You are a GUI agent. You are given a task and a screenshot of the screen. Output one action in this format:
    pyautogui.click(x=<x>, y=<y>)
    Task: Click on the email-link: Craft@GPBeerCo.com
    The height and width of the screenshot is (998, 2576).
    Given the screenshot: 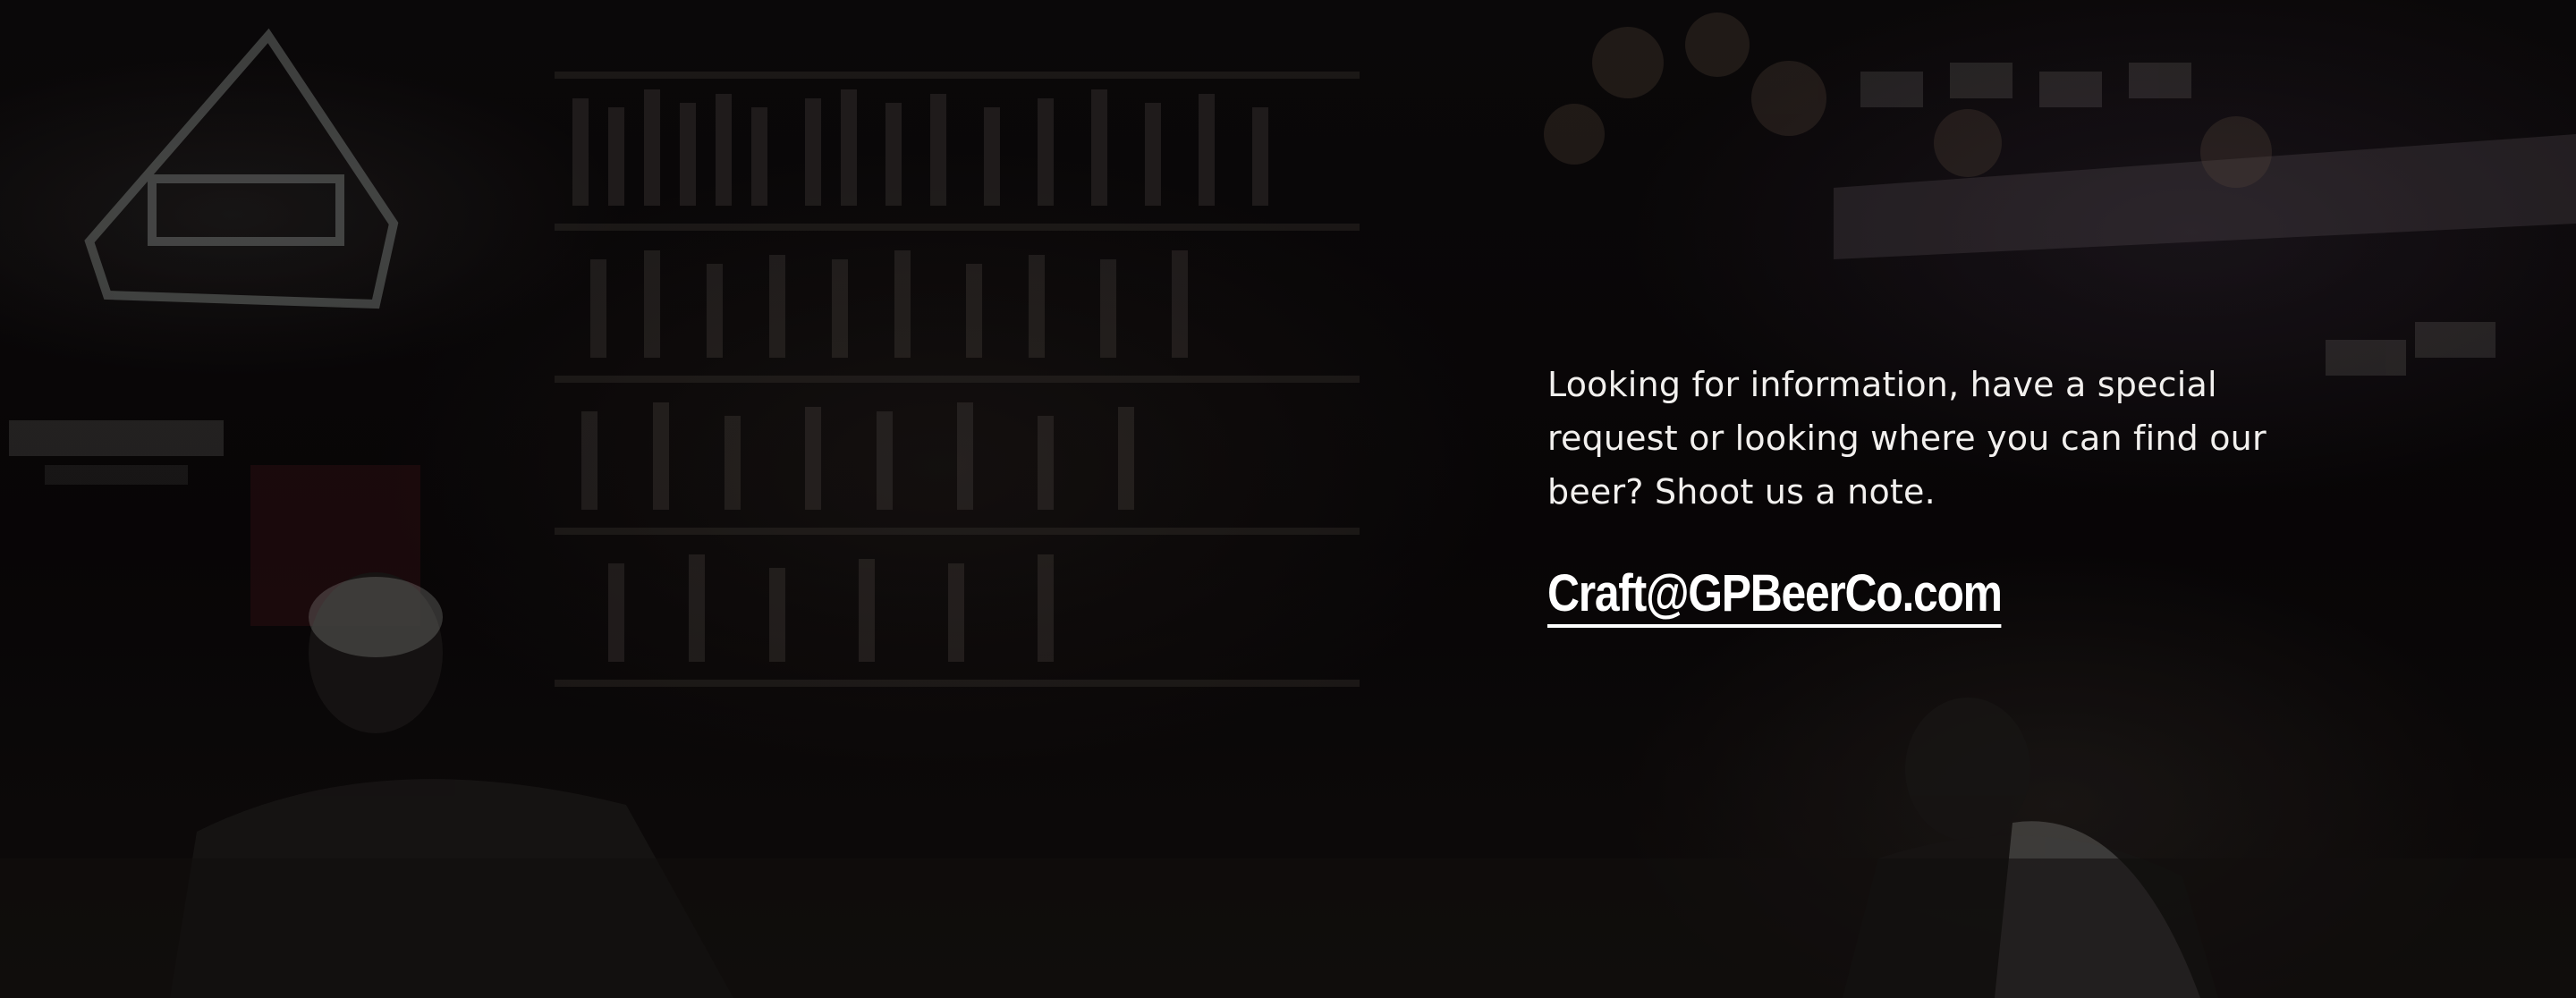 What is the action you would take?
    pyautogui.click(x=1775, y=596)
    